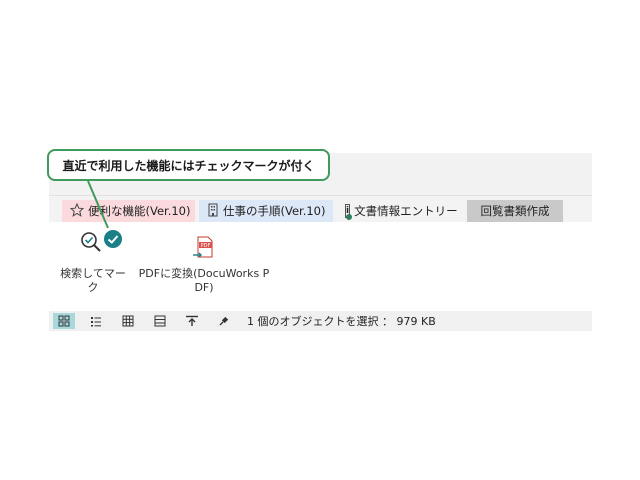 This screenshot has width=640, height=480. I want to click on pdf-convert-button: PDF PDFに変換(DocuWorks P DF), so click(204, 259).